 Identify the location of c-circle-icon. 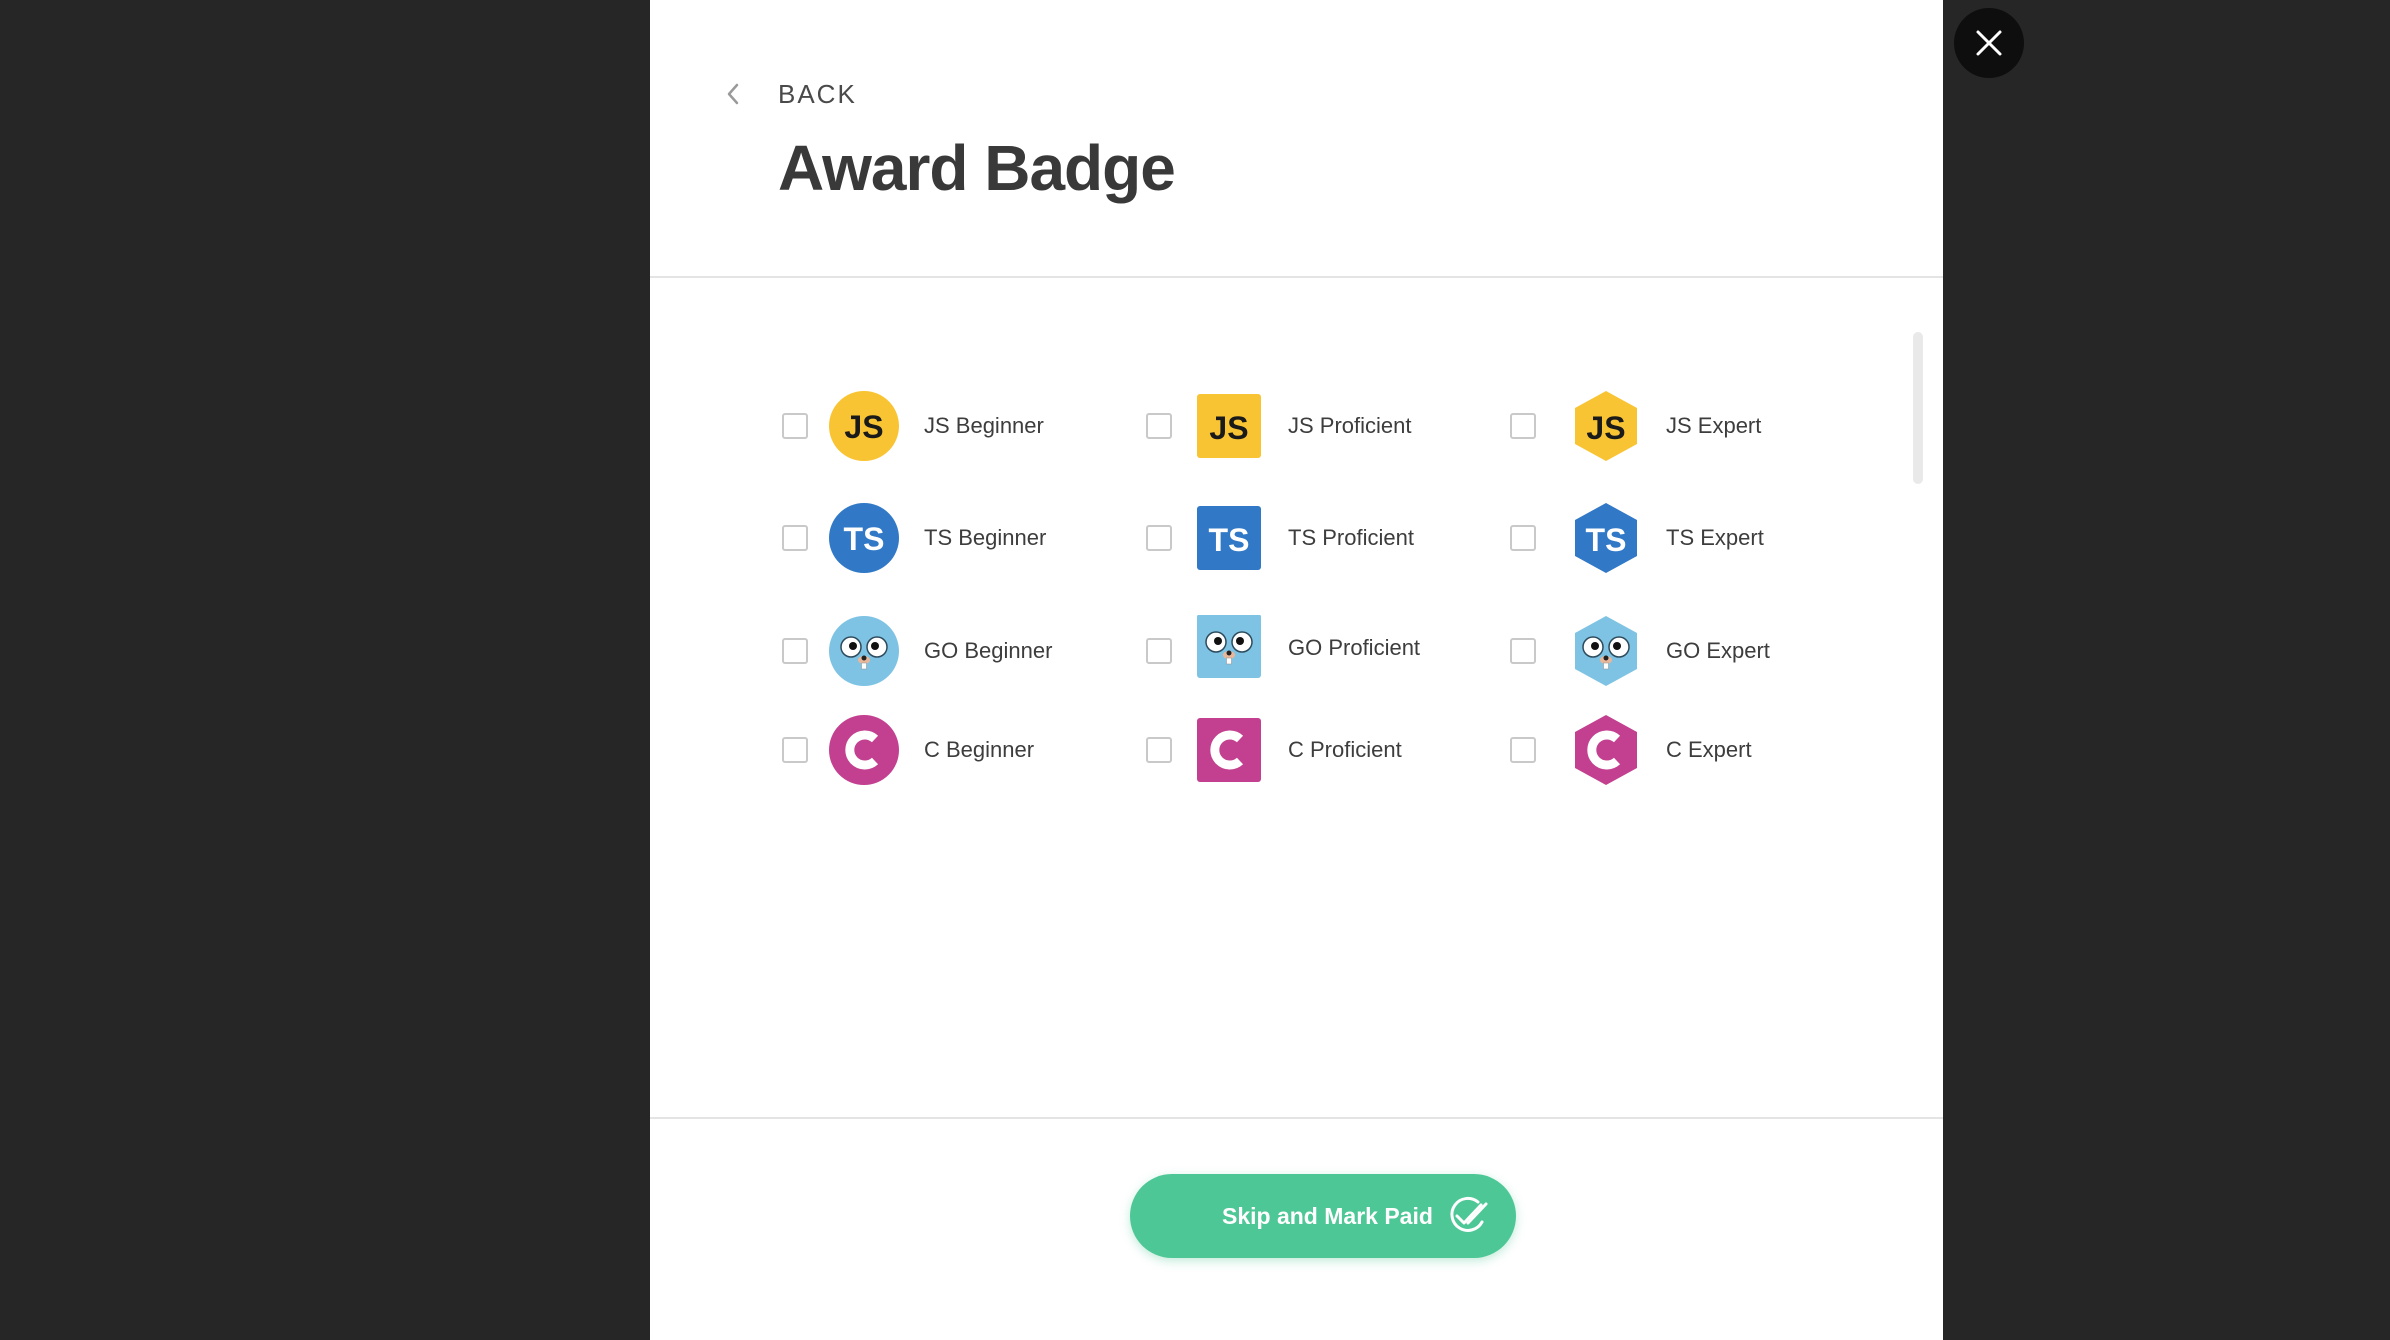
(864, 750).